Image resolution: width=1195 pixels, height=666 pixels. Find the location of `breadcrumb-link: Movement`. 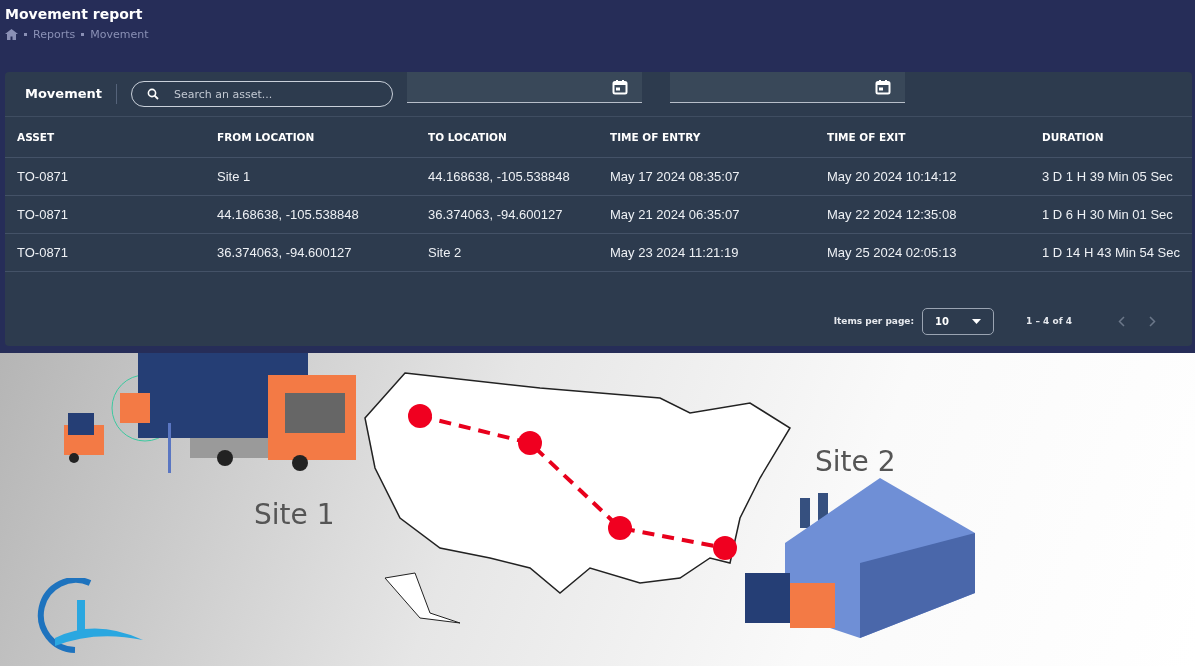

breadcrumb-link: Movement is located at coordinates (119, 34).